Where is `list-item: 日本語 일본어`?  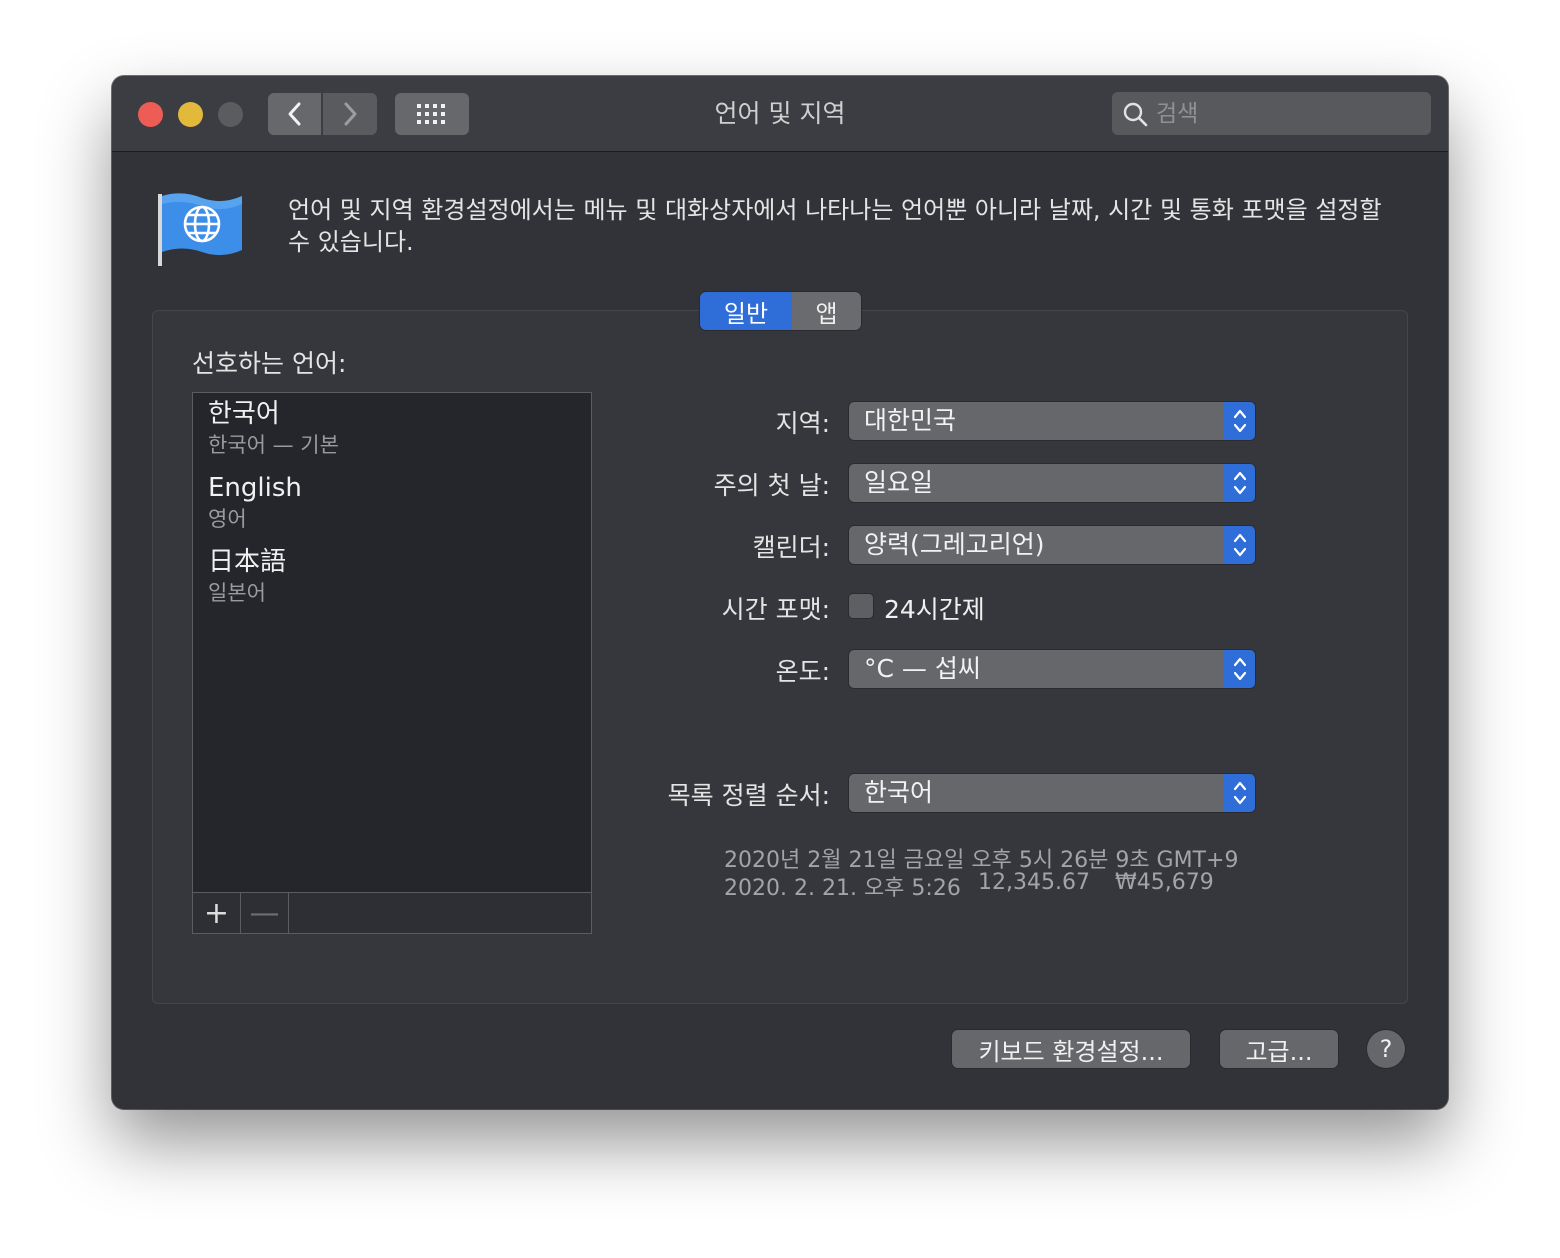
list-item: 日本語 일본어 is located at coordinates (247, 576).